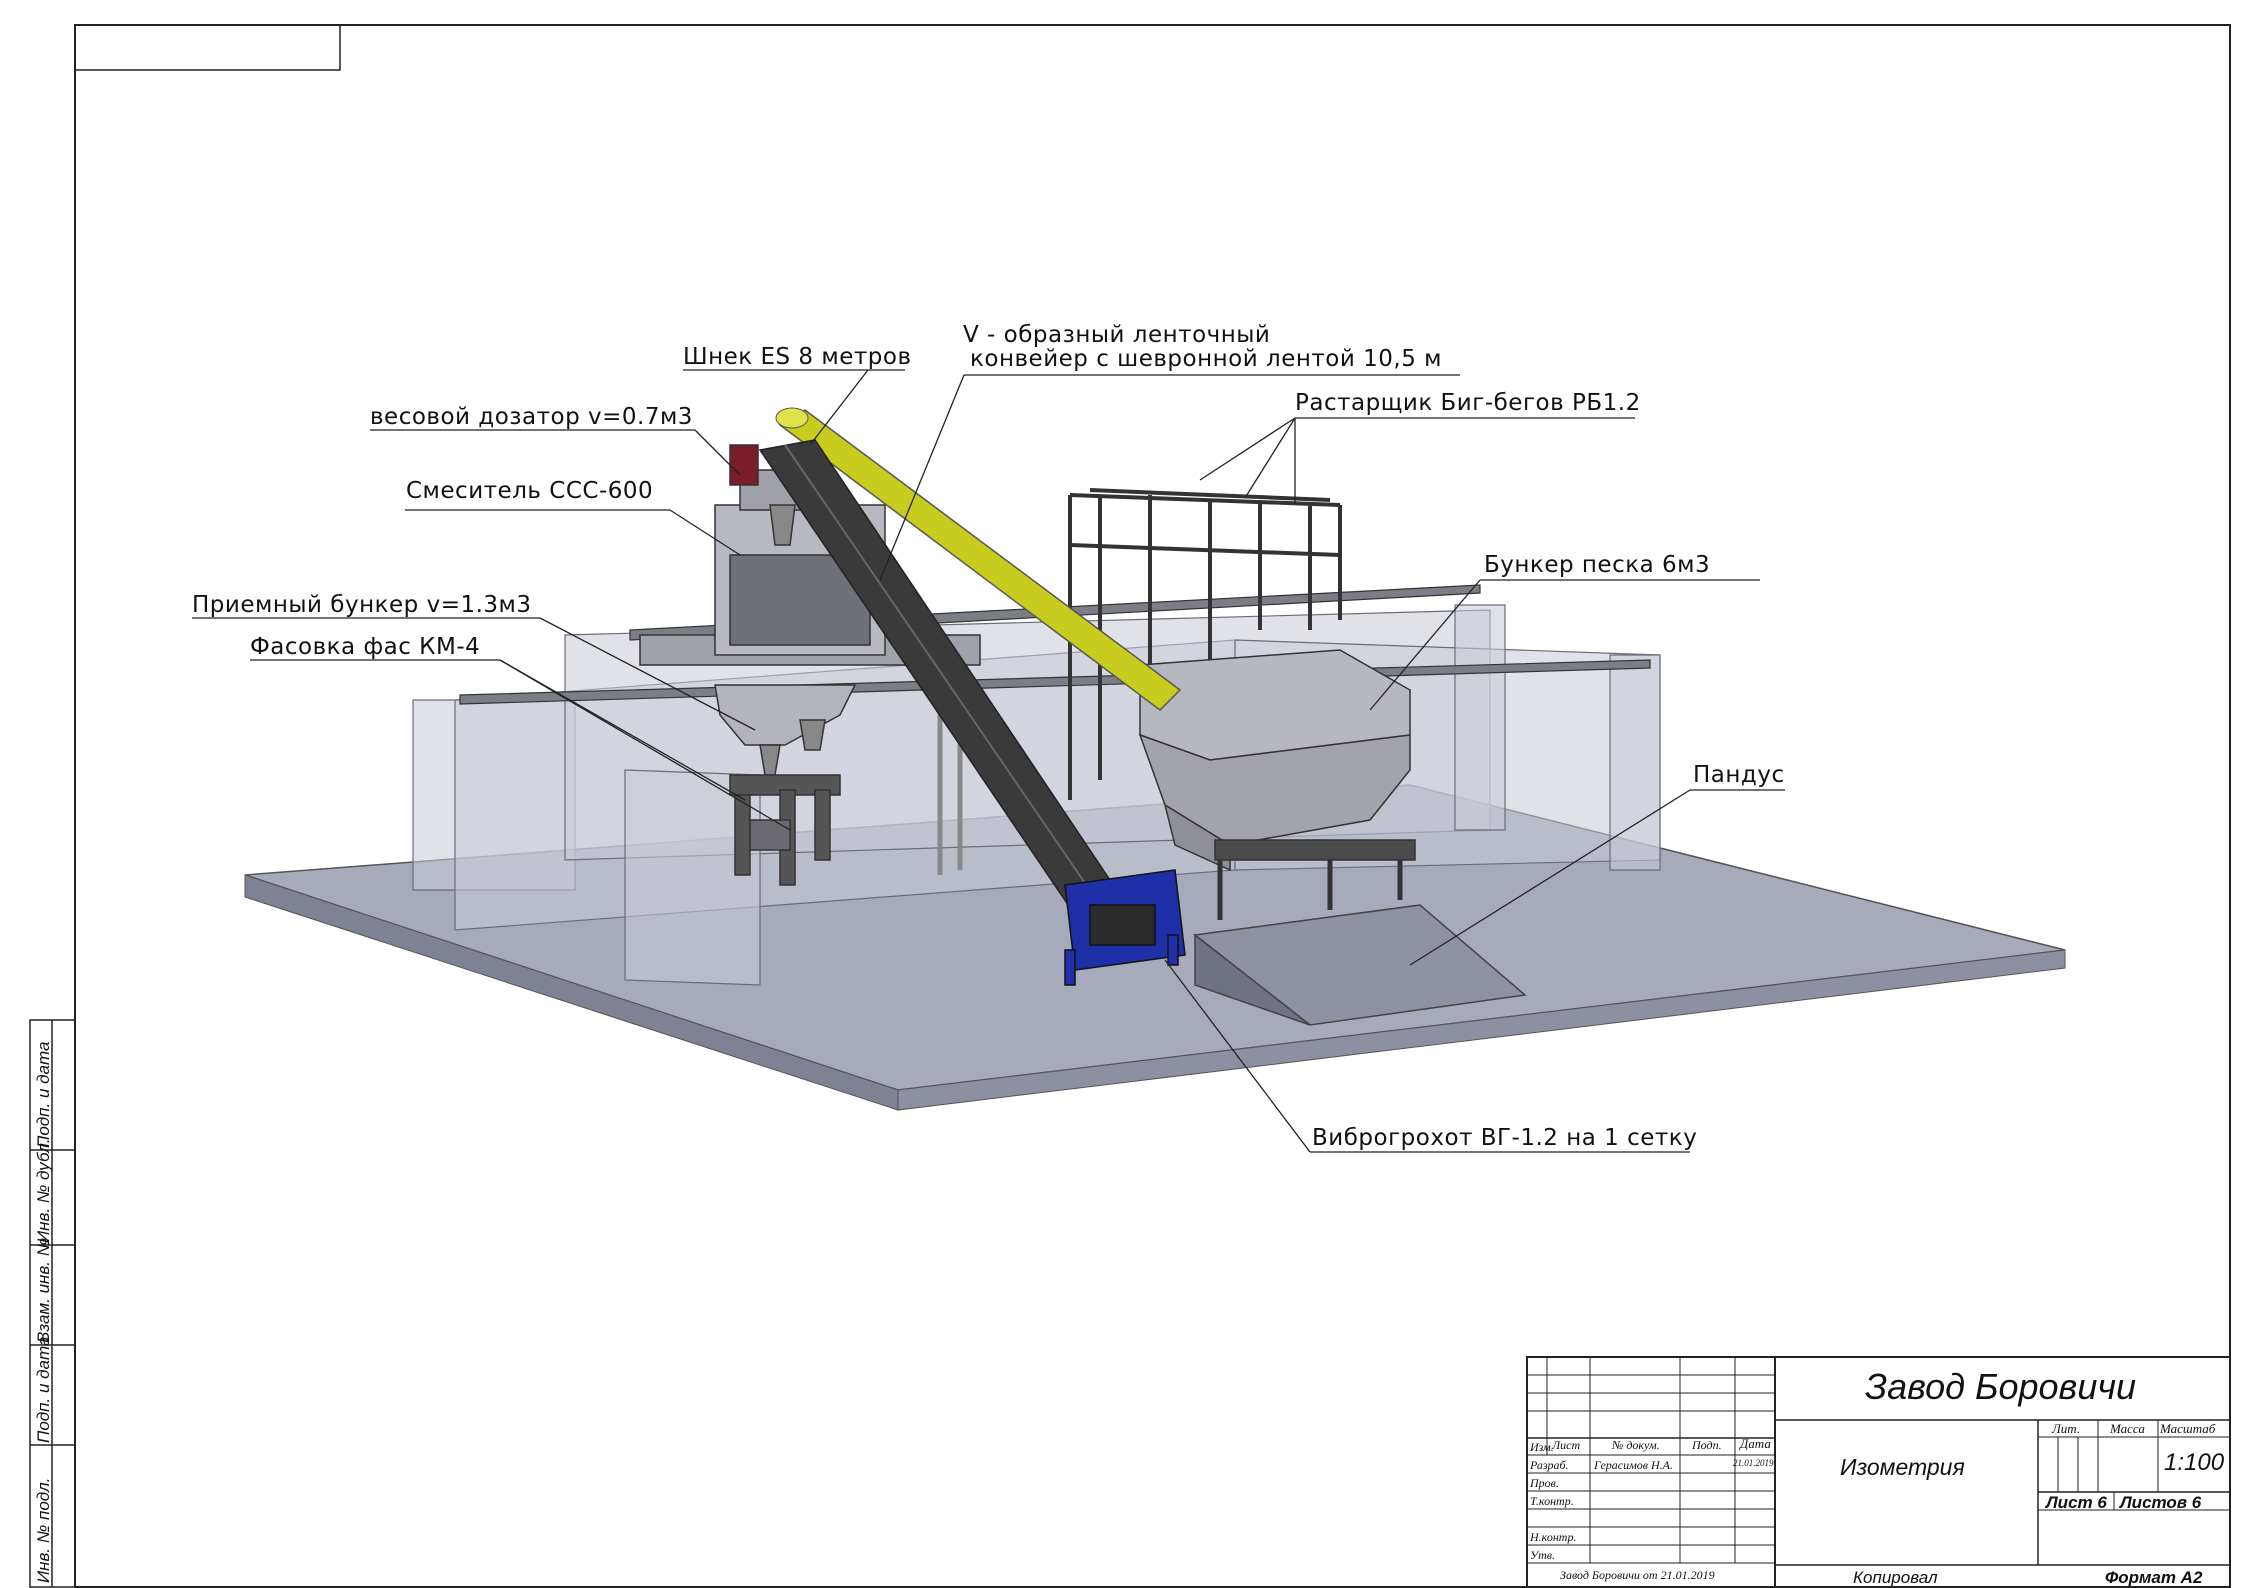 The width and height of the screenshot is (2246, 1588). I want to click on title-col-doc: № докум., so click(1636, 1445).